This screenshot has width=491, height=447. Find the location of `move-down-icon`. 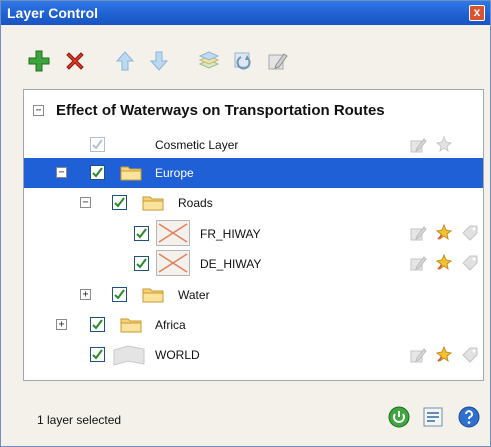

move-down-icon is located at coordinates (159, 61).